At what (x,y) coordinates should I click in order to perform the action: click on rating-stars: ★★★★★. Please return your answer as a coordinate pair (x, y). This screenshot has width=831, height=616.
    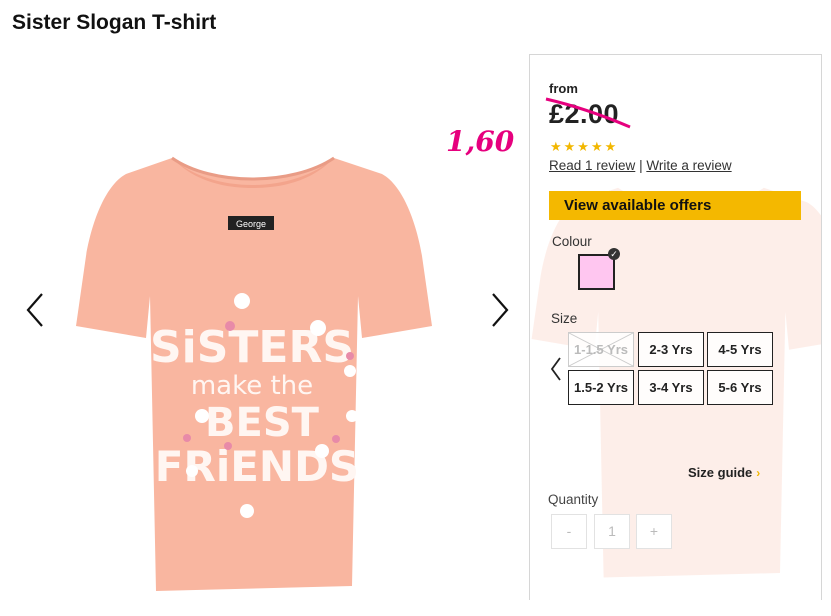
    Looking at the image, I should click on (584, 146).